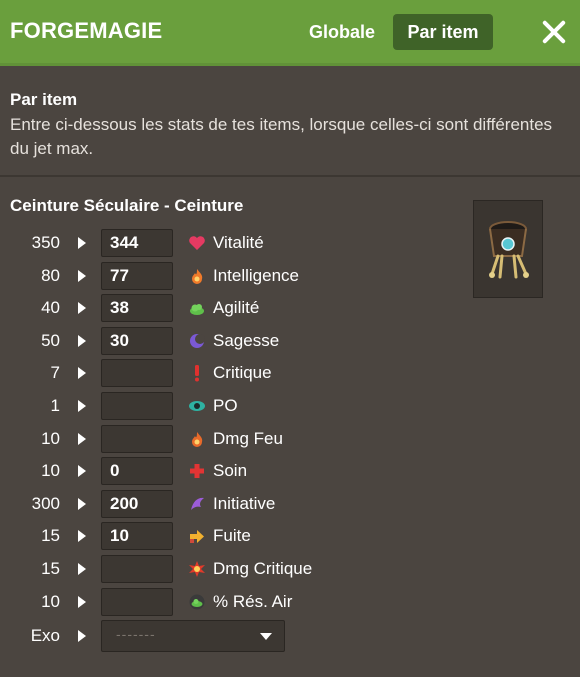 This screenshot has height=677, width=580. Describe the element at coordinates (50, 340) in the screenshot. I see `stat-max-value: 50` at that location.